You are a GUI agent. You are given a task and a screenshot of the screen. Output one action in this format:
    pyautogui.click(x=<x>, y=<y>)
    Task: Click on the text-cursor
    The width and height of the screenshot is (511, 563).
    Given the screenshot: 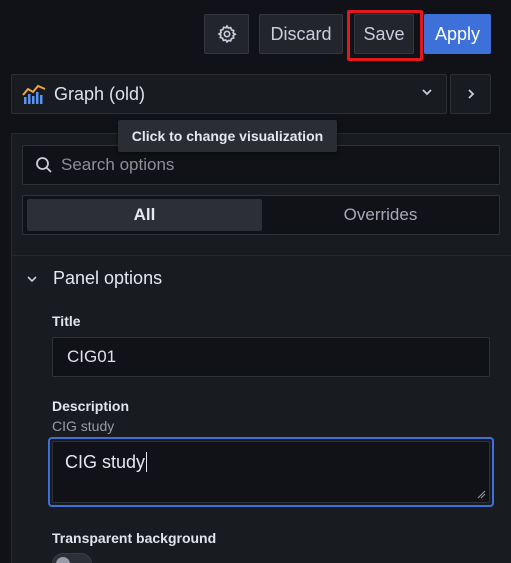 What is the action you would take?
    pyautogui.click(x=147, y=462)
    